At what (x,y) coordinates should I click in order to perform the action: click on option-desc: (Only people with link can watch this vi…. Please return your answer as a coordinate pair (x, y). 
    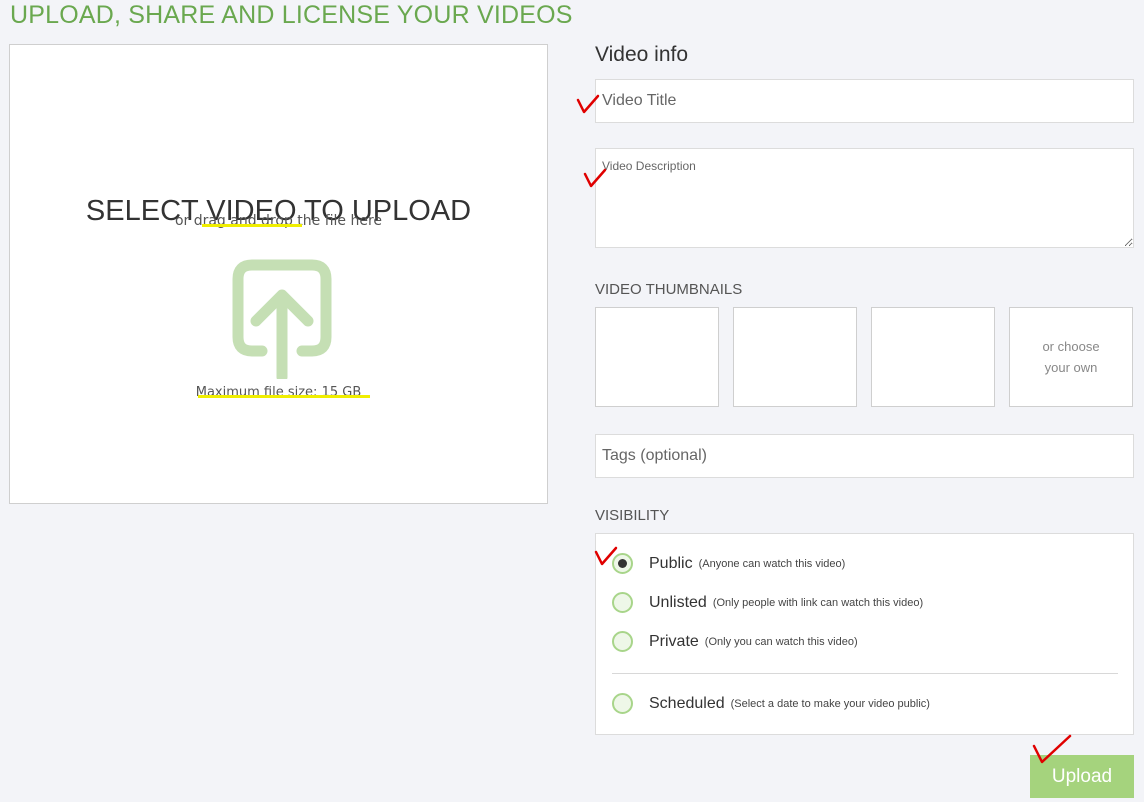
    Looking at the image, I should click on (818, 602).